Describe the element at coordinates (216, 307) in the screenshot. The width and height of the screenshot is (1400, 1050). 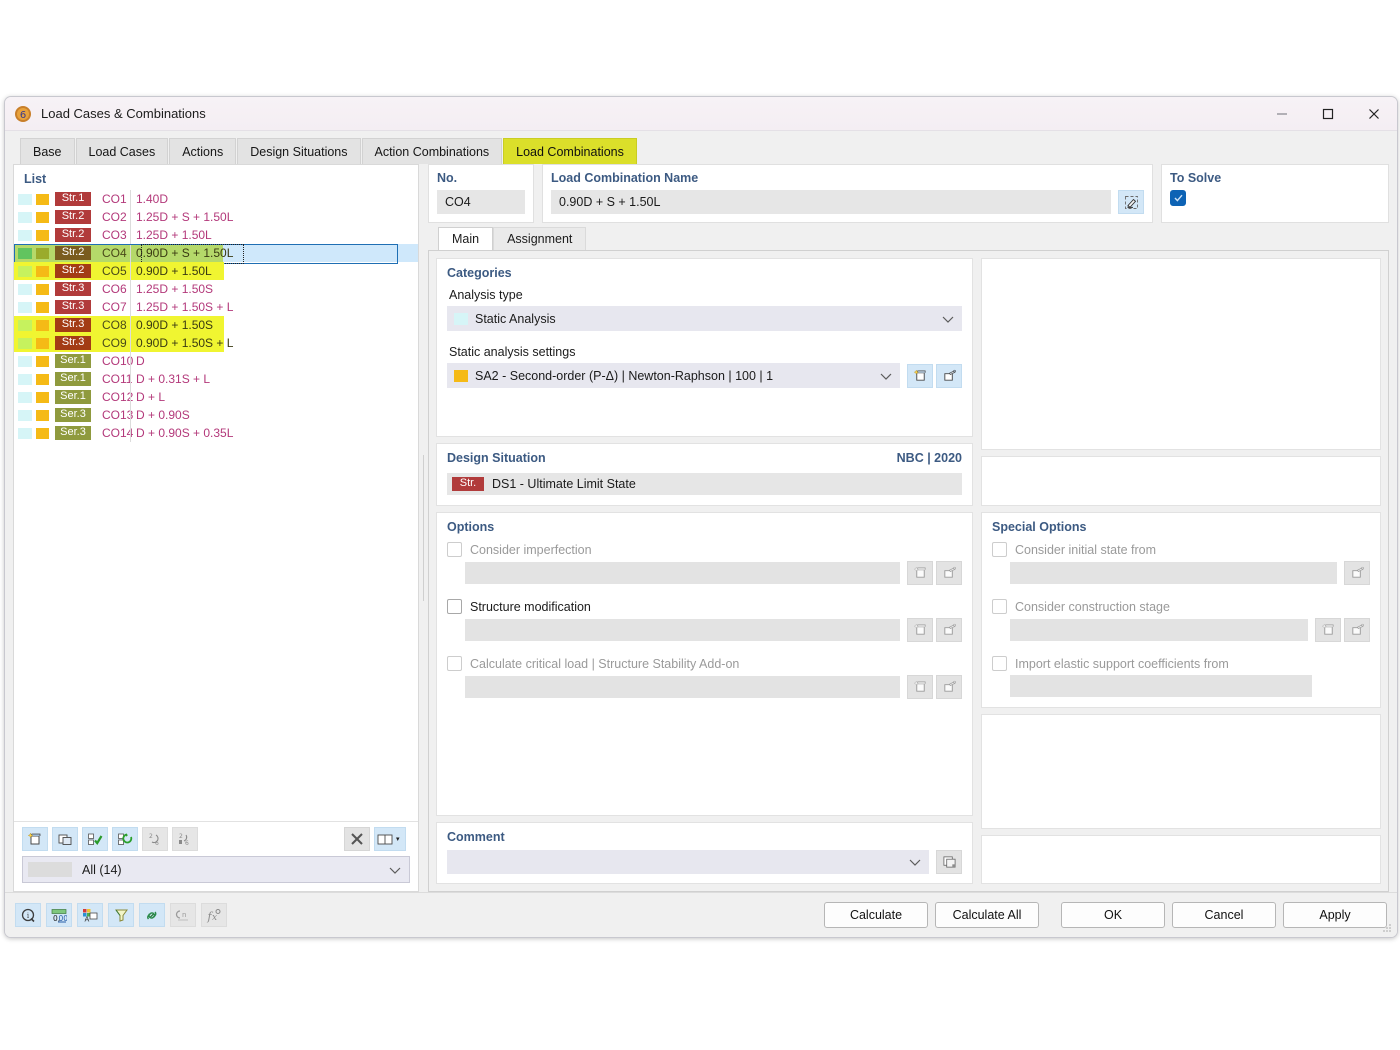
I see `table-row: Str.3 CO7 1.25D + 1.50S + L` at that location.